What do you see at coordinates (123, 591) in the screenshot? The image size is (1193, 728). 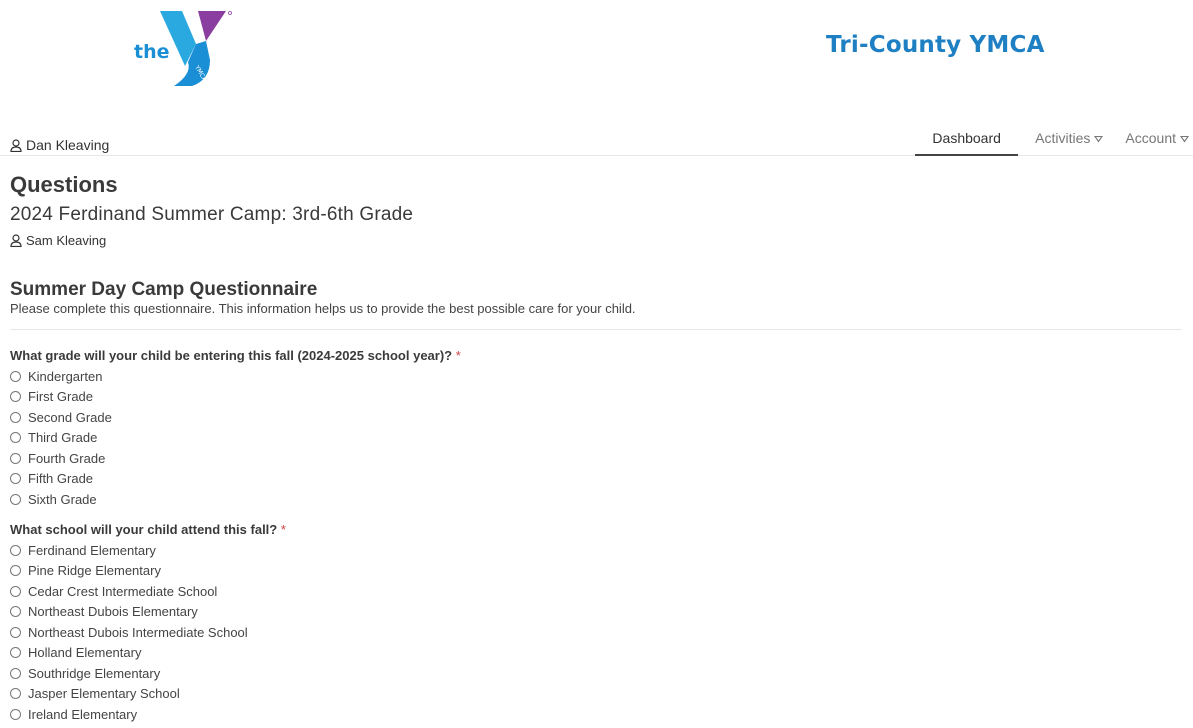 I see `option-label: Cedar Crest Intermediate School` at bounding box center [123, 591].